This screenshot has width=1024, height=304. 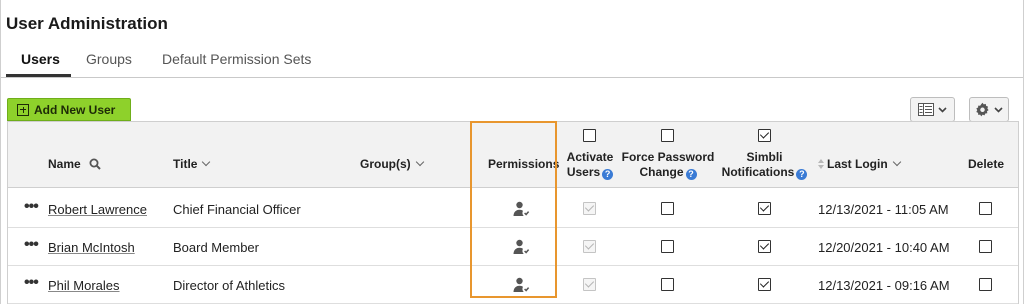 I want to click on column-header-last-login-label: Last Login, so click(x=857, y=164).